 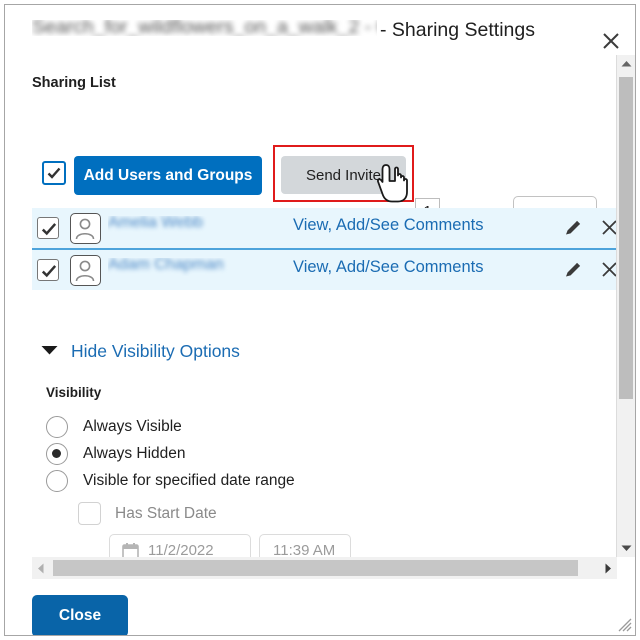 I want to click on checkbox-indicator, so click(x=89, y=513).